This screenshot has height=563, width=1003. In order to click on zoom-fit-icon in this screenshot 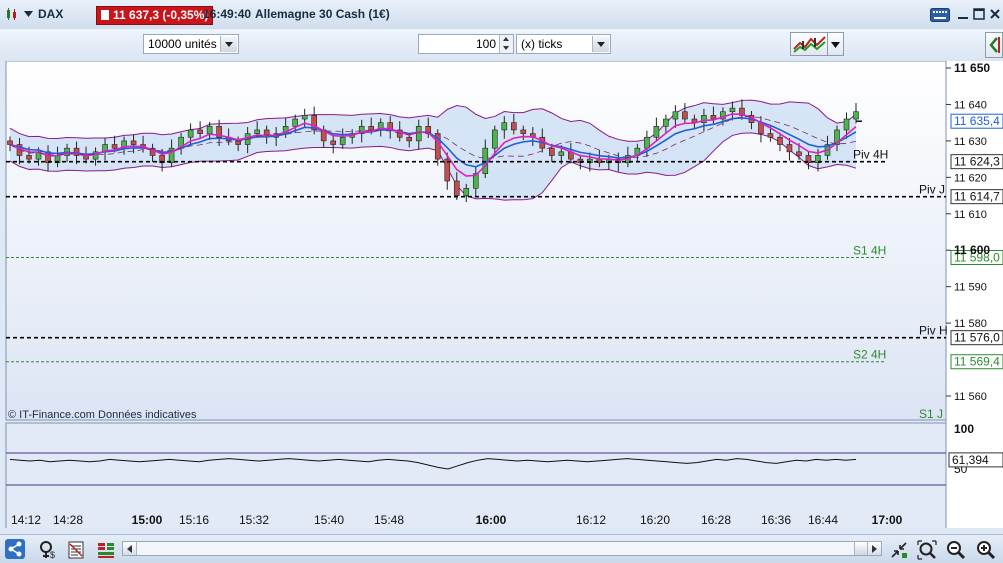, I will do `click(927, 550)`.